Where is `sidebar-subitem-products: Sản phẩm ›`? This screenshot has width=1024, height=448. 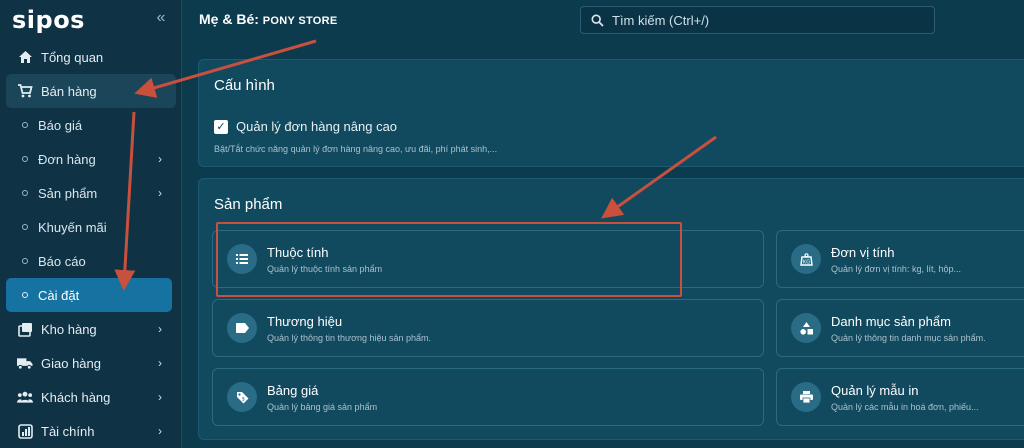 sidebar-subitem-products: Sản phẩm › is located at coordinates (91, 193).